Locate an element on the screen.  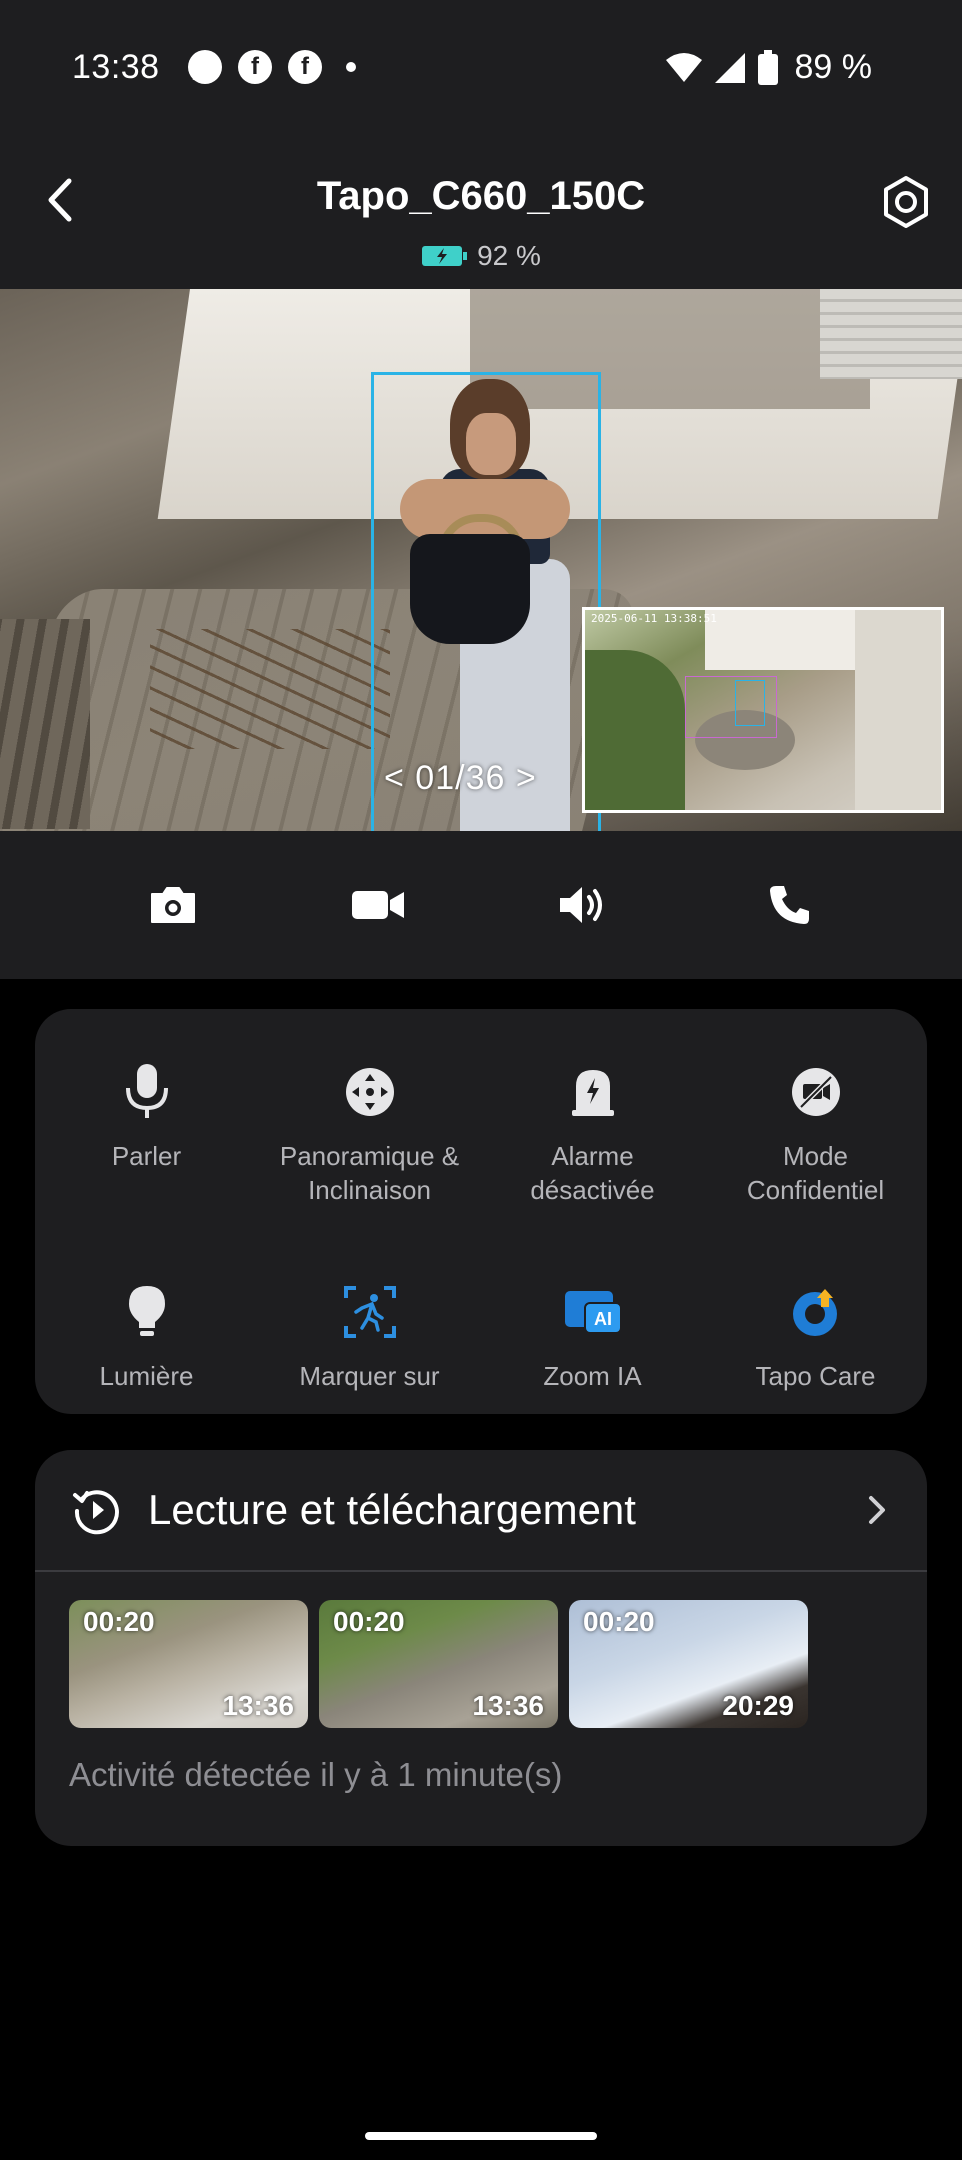
playback-divider is located at coordinates (481, 1571).